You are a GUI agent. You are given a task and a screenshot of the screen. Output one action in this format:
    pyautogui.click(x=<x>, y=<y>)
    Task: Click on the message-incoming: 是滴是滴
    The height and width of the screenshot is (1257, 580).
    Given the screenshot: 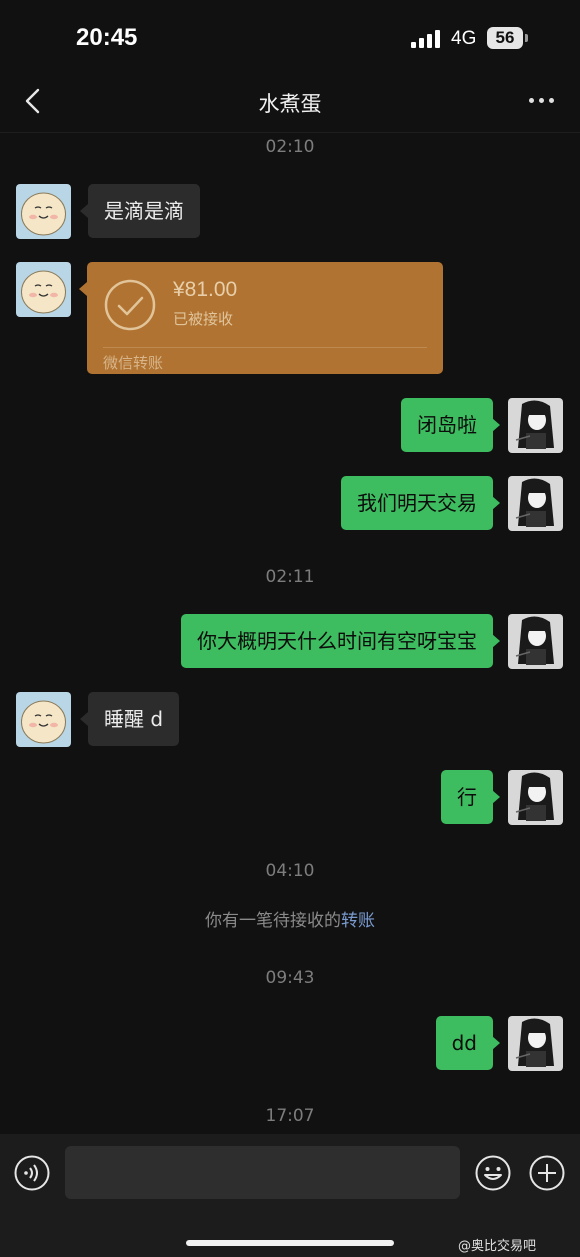 What is the action you would take?
    pyautogui.click(x=144, y=211)
    